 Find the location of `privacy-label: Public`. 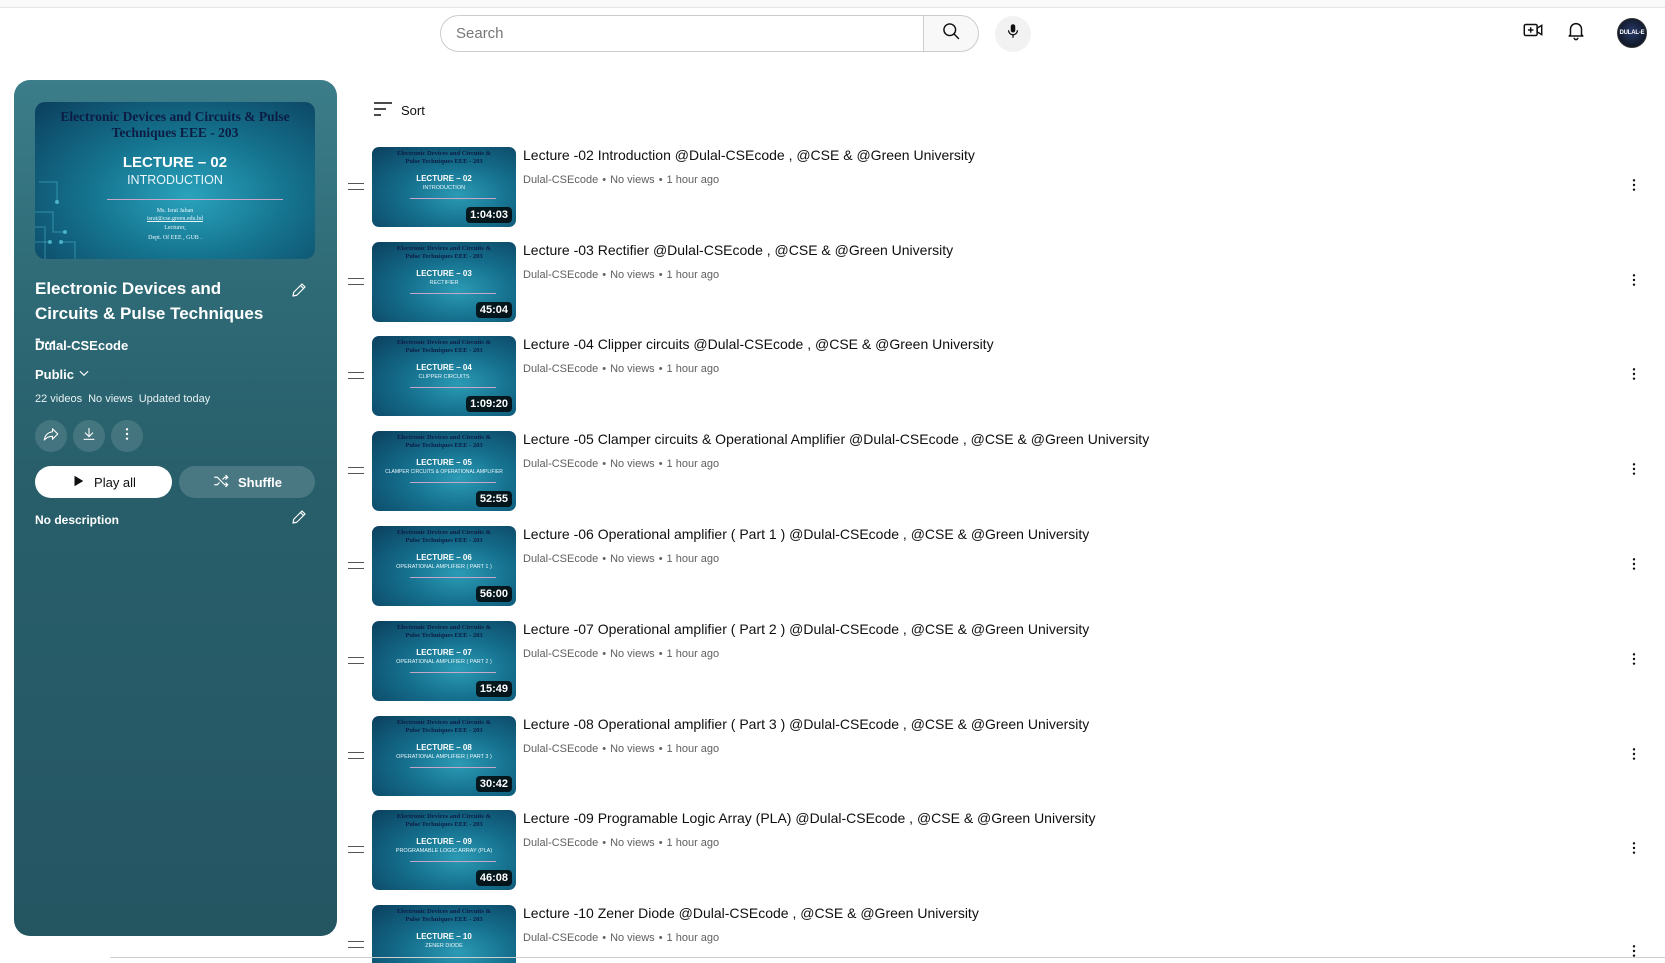

privacy-label: Public is located at coordinates (55, 374).